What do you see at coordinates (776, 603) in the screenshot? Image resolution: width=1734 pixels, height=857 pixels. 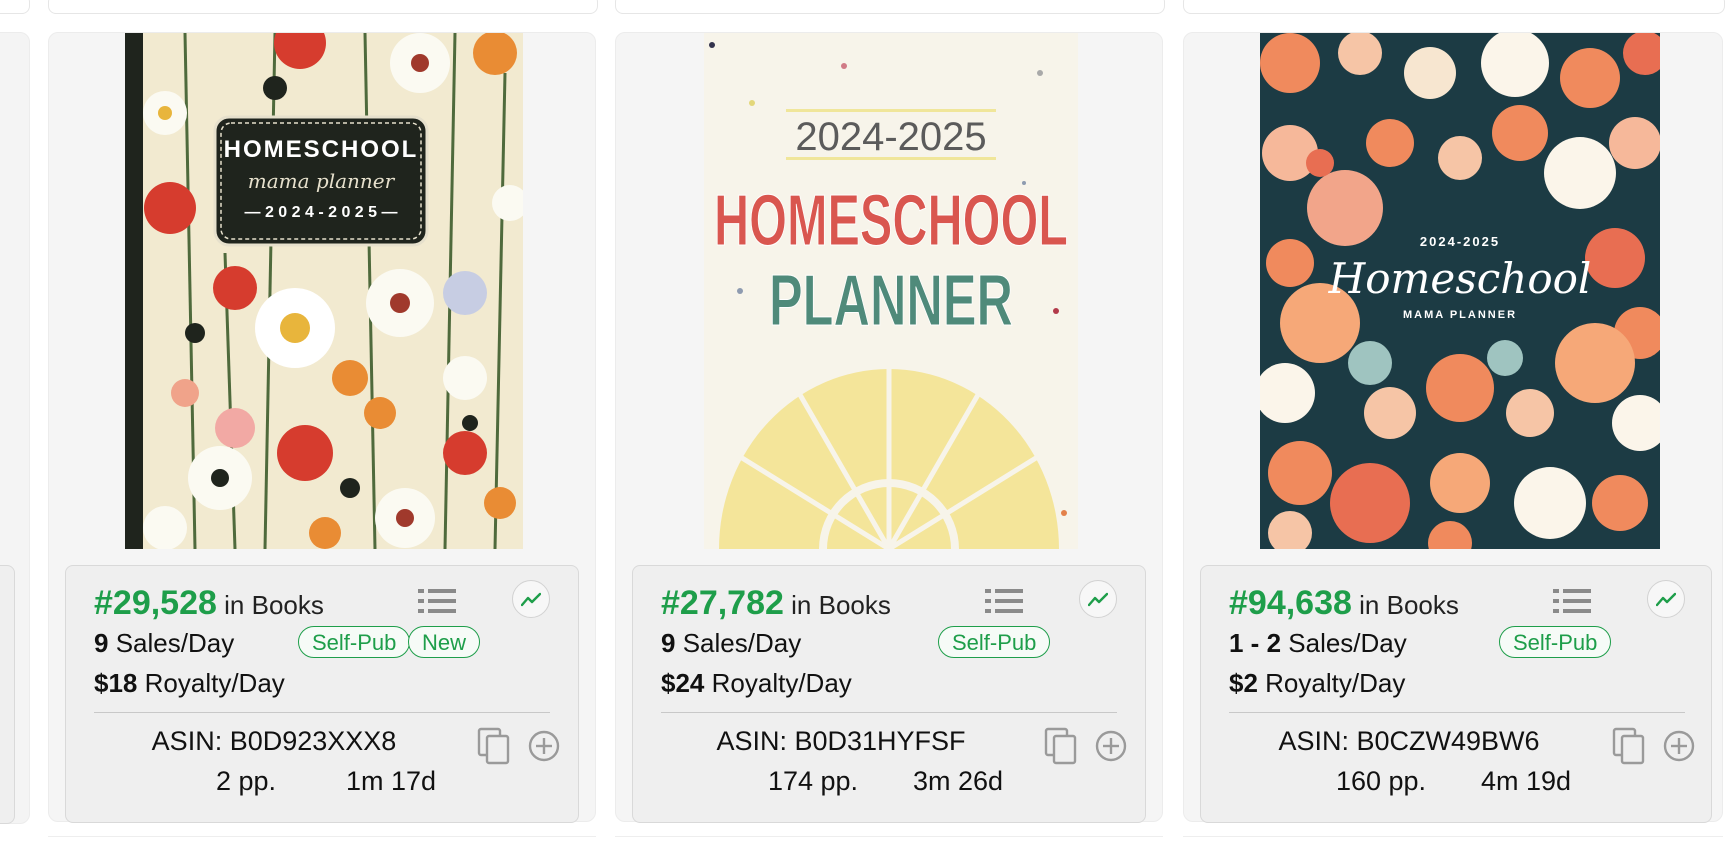 I see `sales-rank: #27,782 in Books` at bounding box center [776, 603].